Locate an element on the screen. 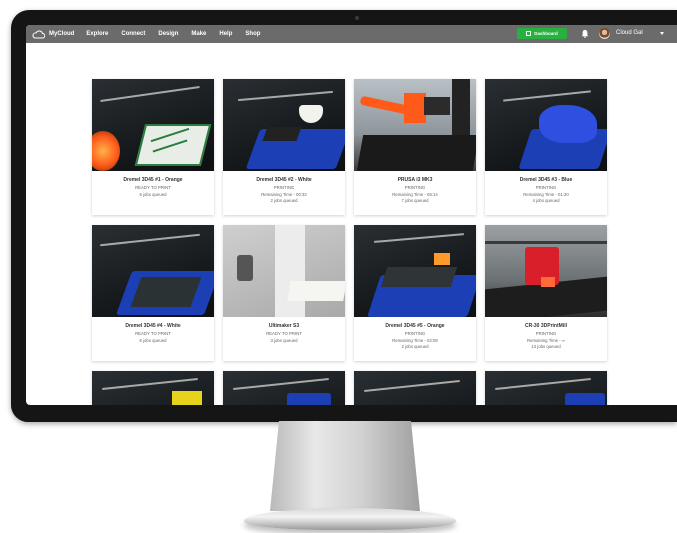  remaining-time: Remaining Time - 01:20 is located at coordinates (546, 194).